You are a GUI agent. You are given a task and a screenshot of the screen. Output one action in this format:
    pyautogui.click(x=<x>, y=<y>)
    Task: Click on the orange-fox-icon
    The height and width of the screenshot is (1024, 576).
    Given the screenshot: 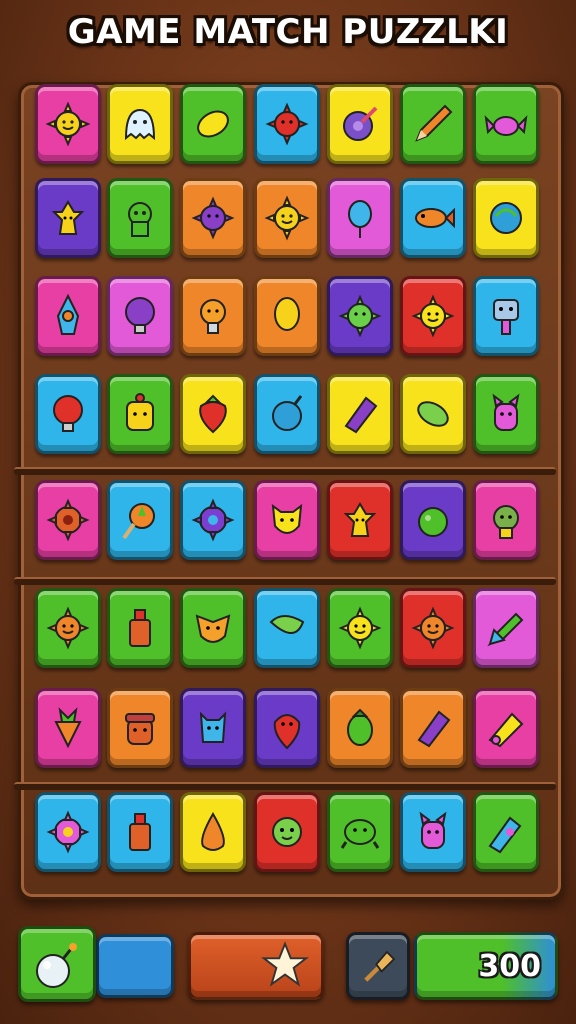 What is the action you would take?
    pyautogui.click(x=213, y=628)
    